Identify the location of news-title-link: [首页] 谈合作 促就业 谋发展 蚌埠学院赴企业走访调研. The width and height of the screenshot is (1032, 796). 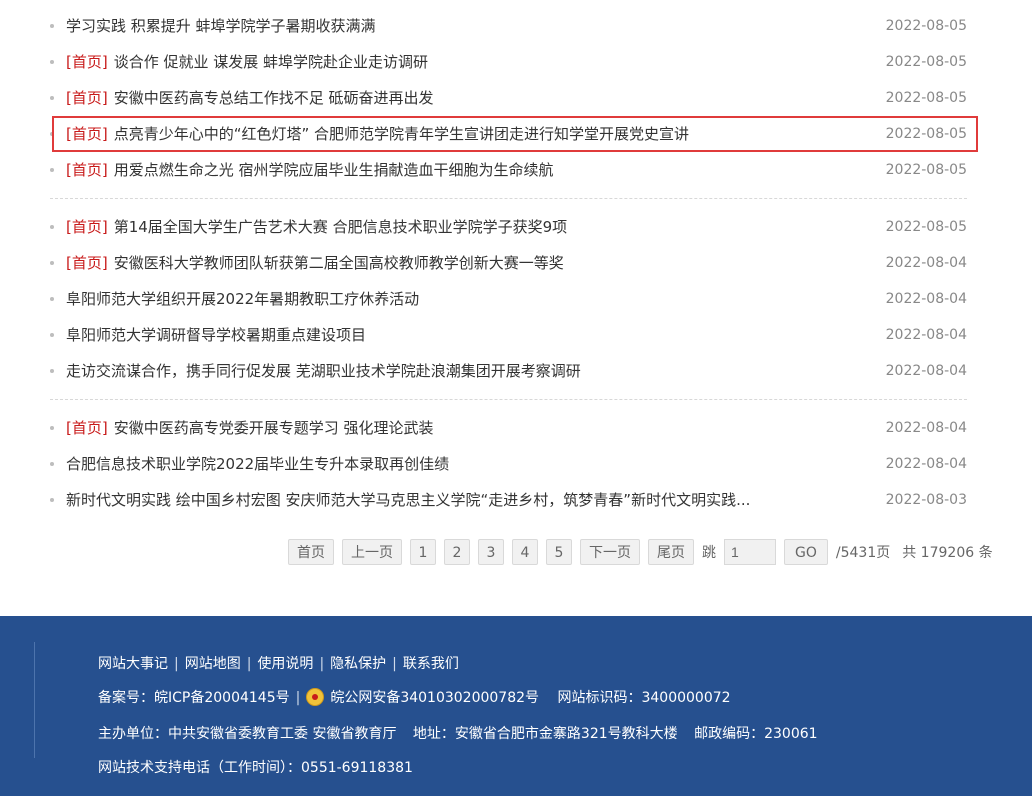
(446, 62).